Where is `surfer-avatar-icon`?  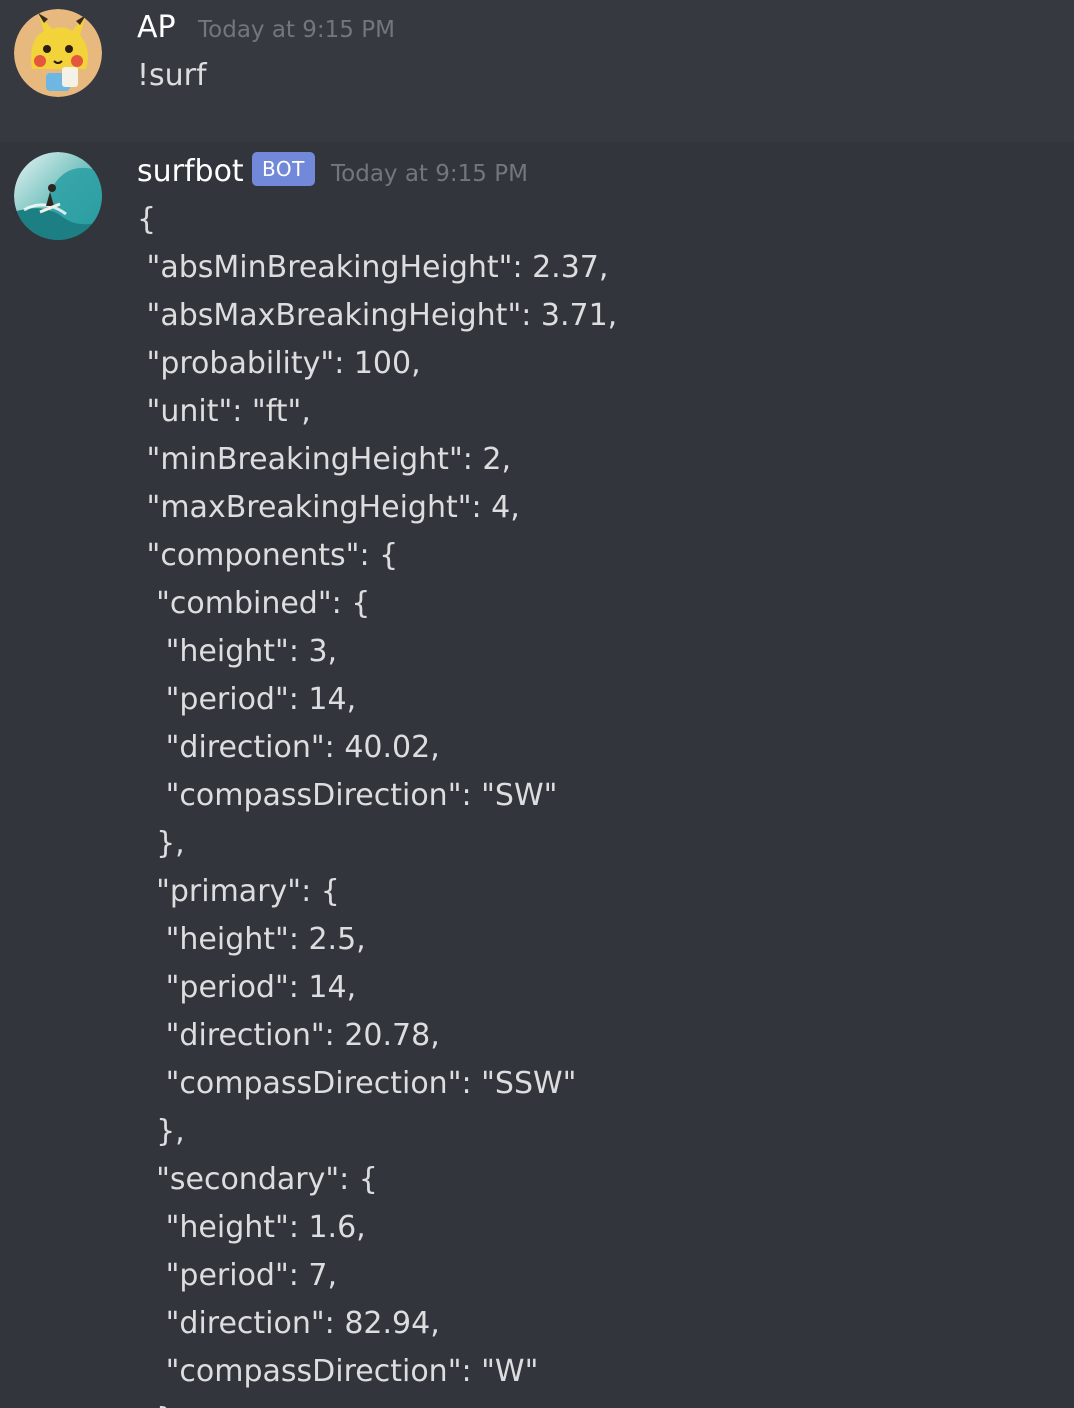
surfer-avatar-icon is located at coordinates (58, 196).